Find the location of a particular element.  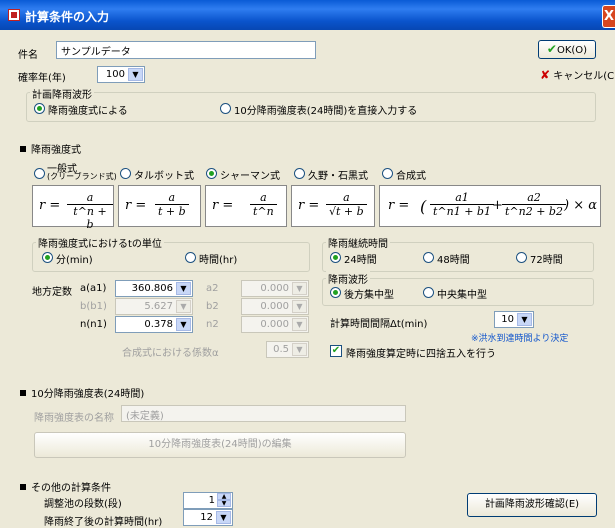

spin-up-icon: ▲ is located at coordinates (224, 496).